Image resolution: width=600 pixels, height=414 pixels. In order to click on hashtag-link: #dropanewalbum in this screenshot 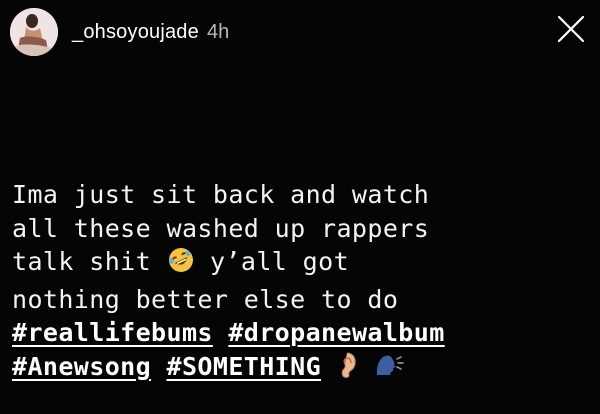, I will do `click(336, 332)`.